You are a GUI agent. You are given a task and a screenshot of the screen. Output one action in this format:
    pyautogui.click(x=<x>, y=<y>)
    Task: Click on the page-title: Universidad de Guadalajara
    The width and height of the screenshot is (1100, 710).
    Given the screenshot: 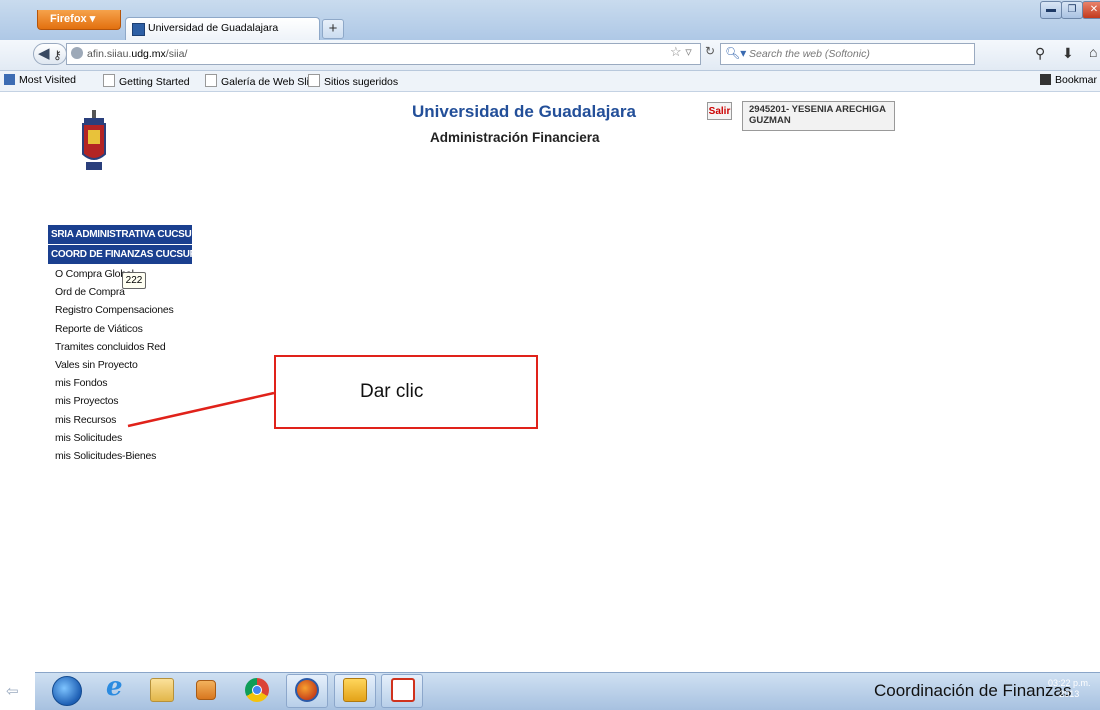 What is the action you would take?
    pyautogui.click(x=524, y=111)
    